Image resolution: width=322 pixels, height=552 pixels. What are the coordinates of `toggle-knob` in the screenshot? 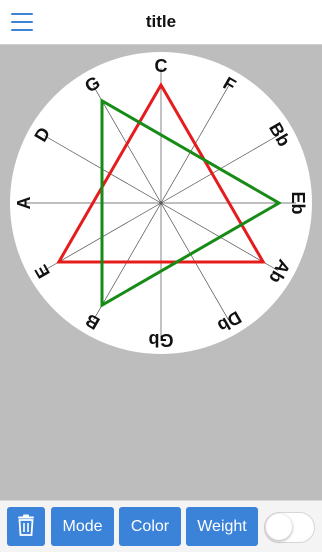 It's located at (279, 527).